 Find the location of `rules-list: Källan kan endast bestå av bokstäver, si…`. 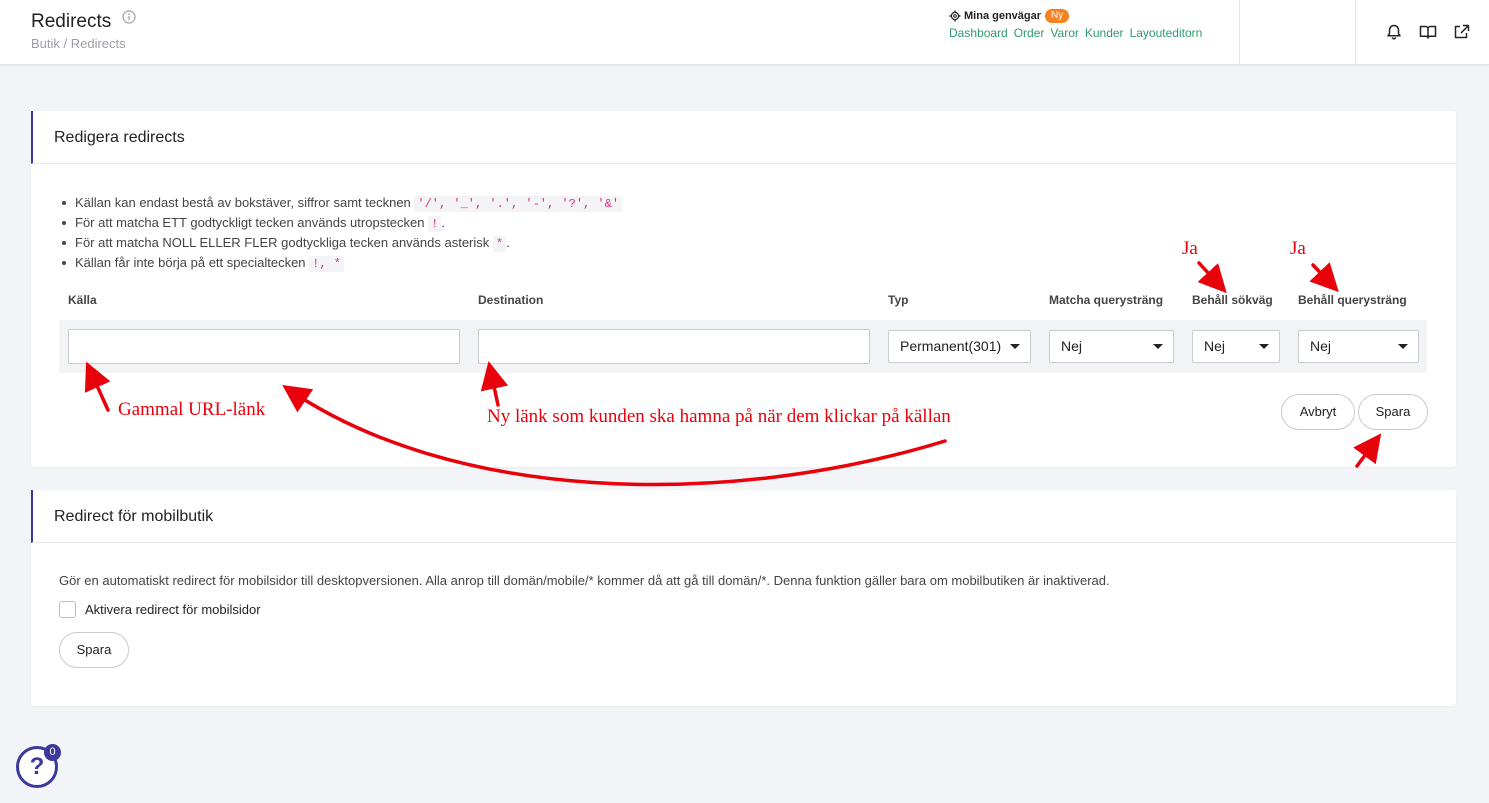

rules-list: Källan kan endast bestå av bokstäver, si… is located at coordinates (342, 233).